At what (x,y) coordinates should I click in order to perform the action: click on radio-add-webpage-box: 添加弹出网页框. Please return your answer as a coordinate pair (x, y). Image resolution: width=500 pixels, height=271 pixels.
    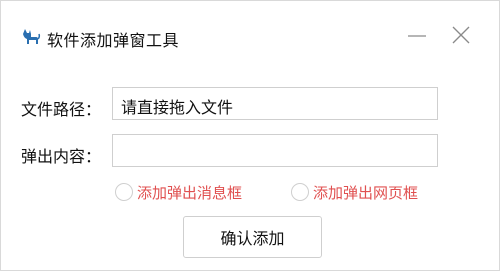
    Looking at the image, I should click on (354, 192).